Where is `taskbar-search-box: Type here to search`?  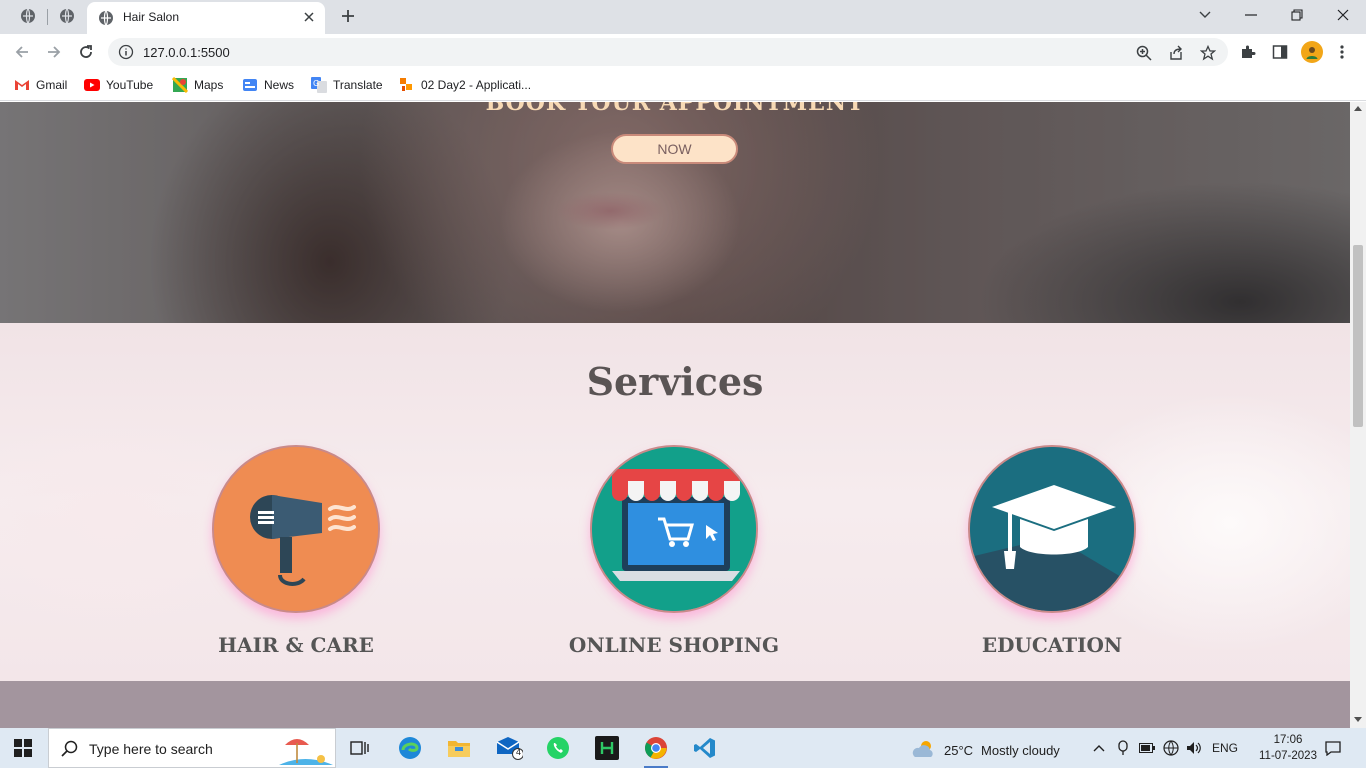 taskbar-search-box: Type here to search is located at coordinates (192, 748).